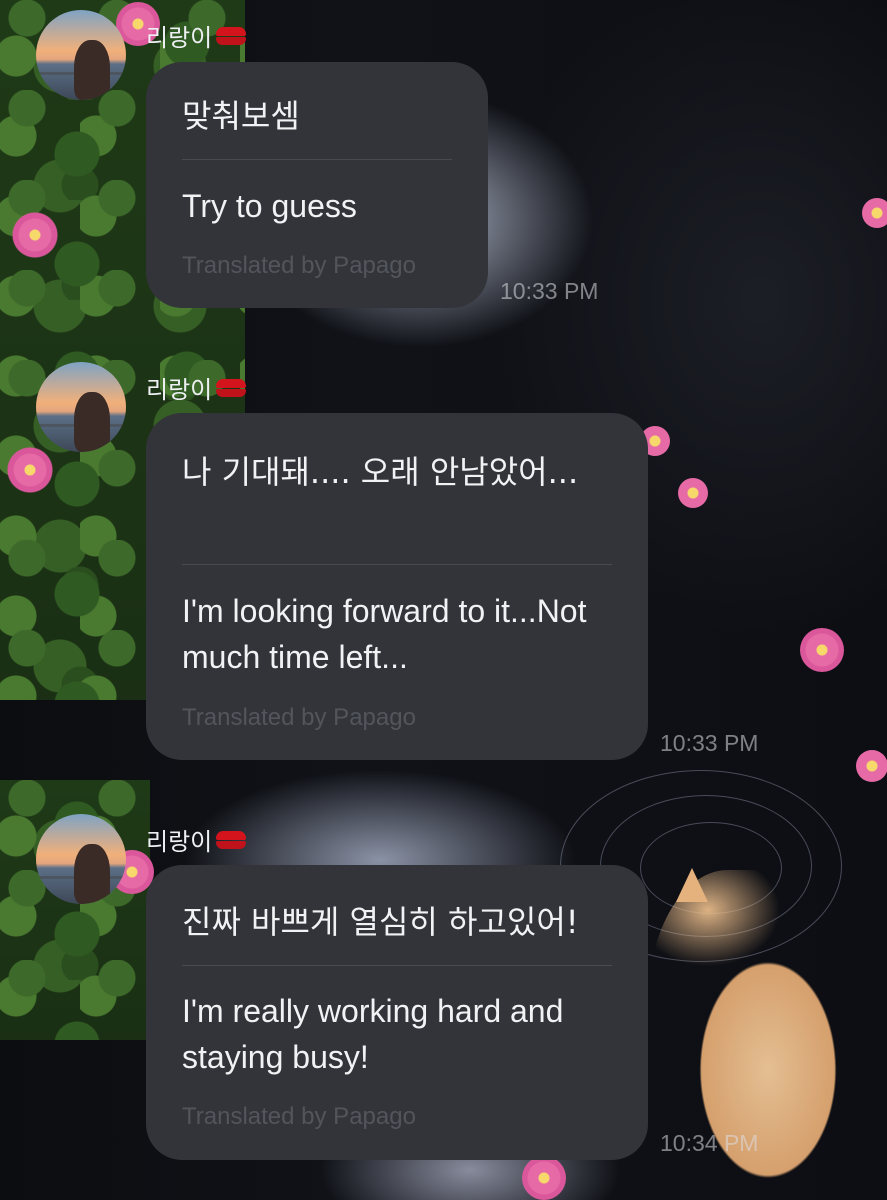 This screenshot has height=1200, width=887. Describe the element at coordinates (692, 885) in the screenshot. I see `wallpaper-cat-ear` at that location.